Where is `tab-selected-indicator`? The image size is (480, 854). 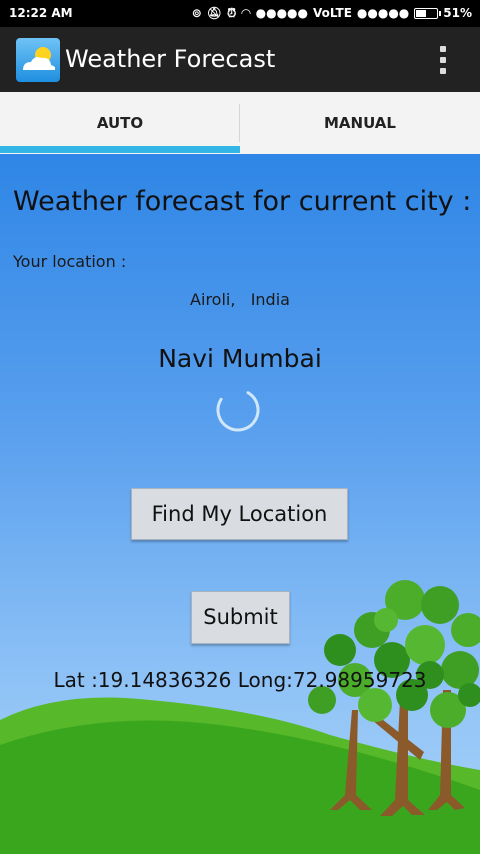
tab-selected-indicator is located at coordinates (120, 149).